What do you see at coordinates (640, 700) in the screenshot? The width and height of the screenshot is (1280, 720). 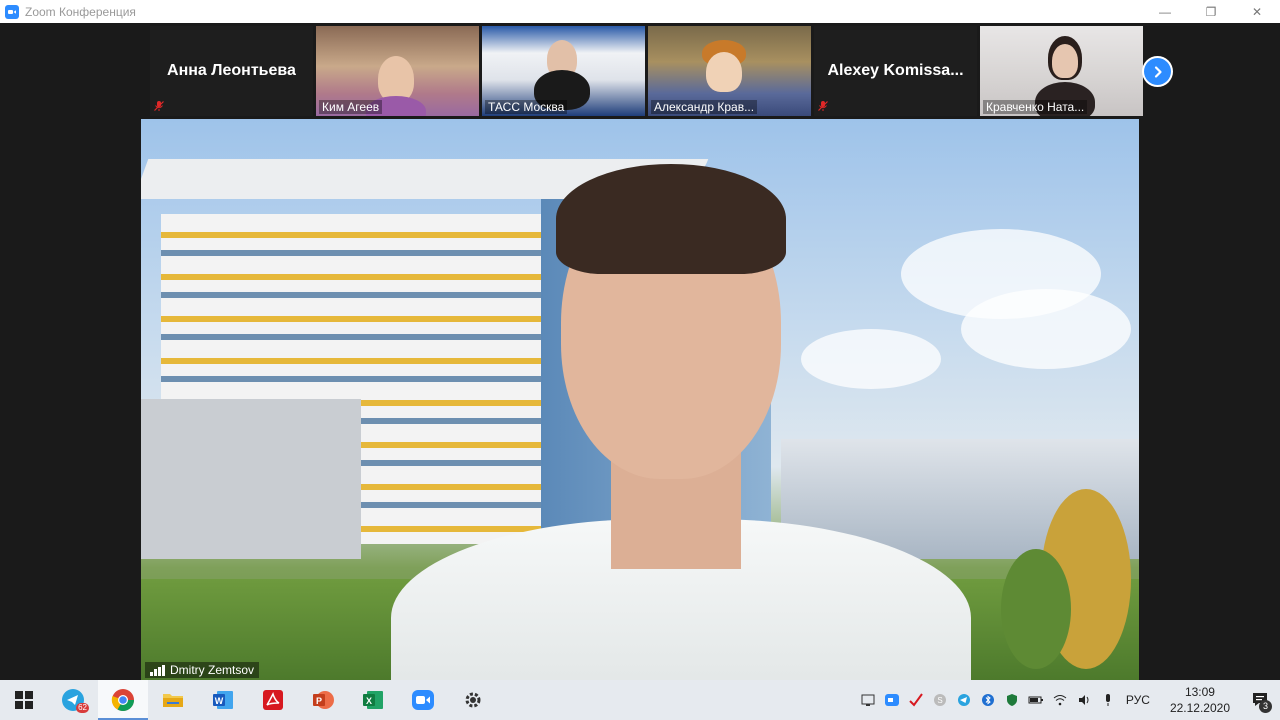 I see `taskbar: 62 W P X S РУС 13:09 22.12.2020 3` at bounding box center [640, 700].